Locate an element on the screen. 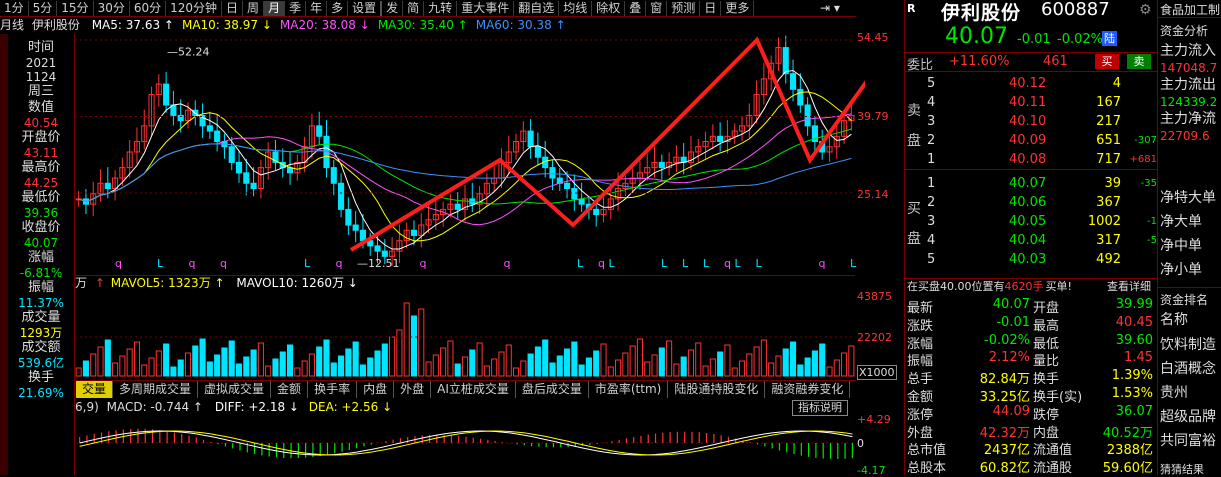 This screenshot has height=477, width=1221. rank-item: 白酒概念 is located at coordinates (1190, 369).